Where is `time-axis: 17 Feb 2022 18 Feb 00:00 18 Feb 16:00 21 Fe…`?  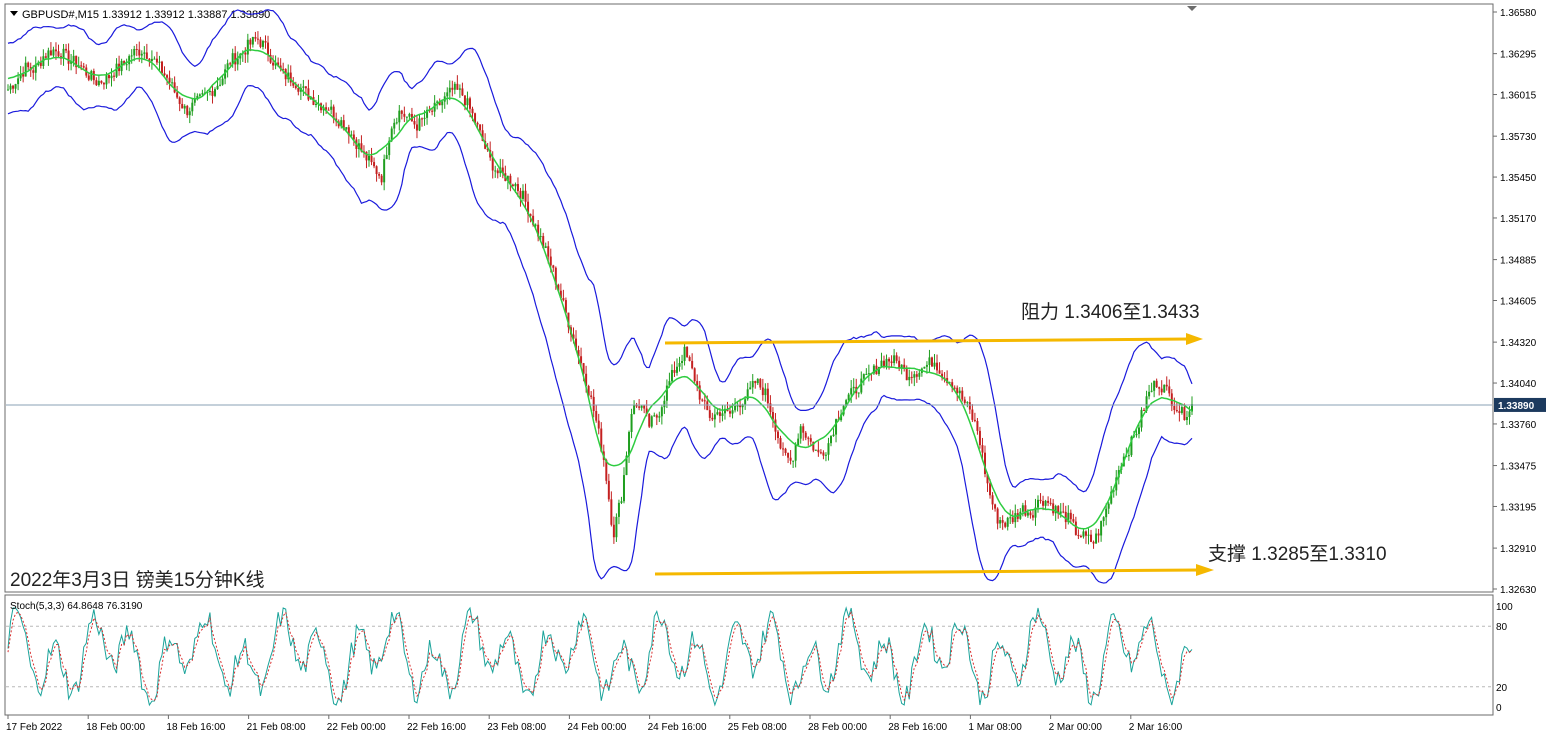 time-axis: 17 Feb 2022 18 Feb 00:00 18 Feb 16:00 21 Fe… is located at coordinates (594, 724).